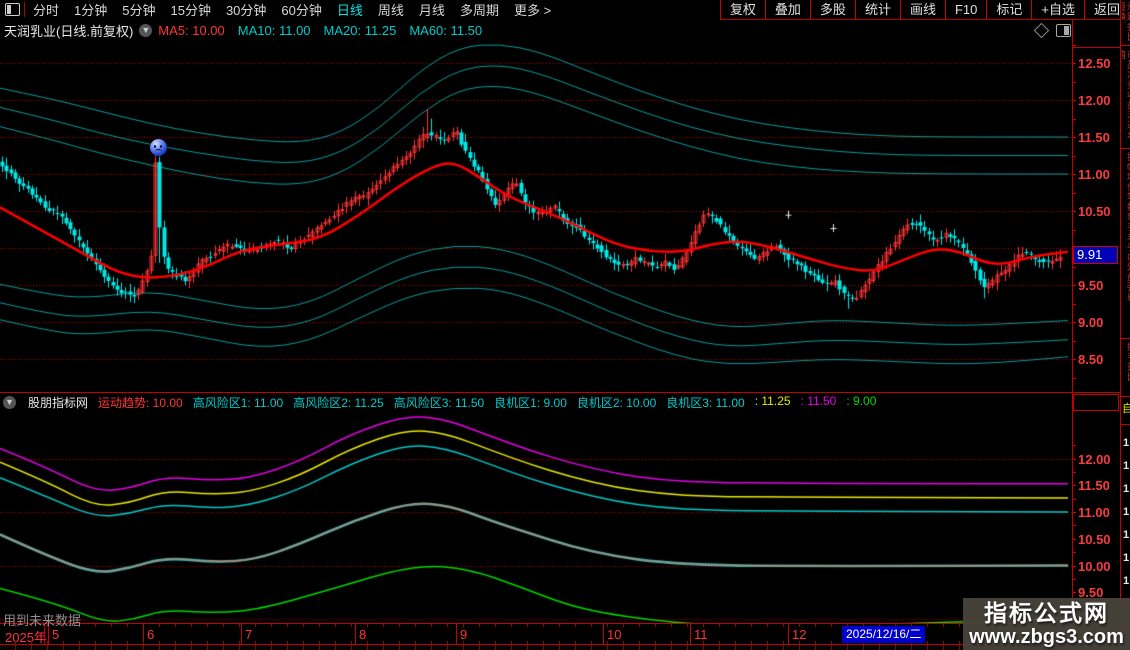 This screenshot has width=1130, height=650. I want to click on month-label-12: 12, so click(808, 634).